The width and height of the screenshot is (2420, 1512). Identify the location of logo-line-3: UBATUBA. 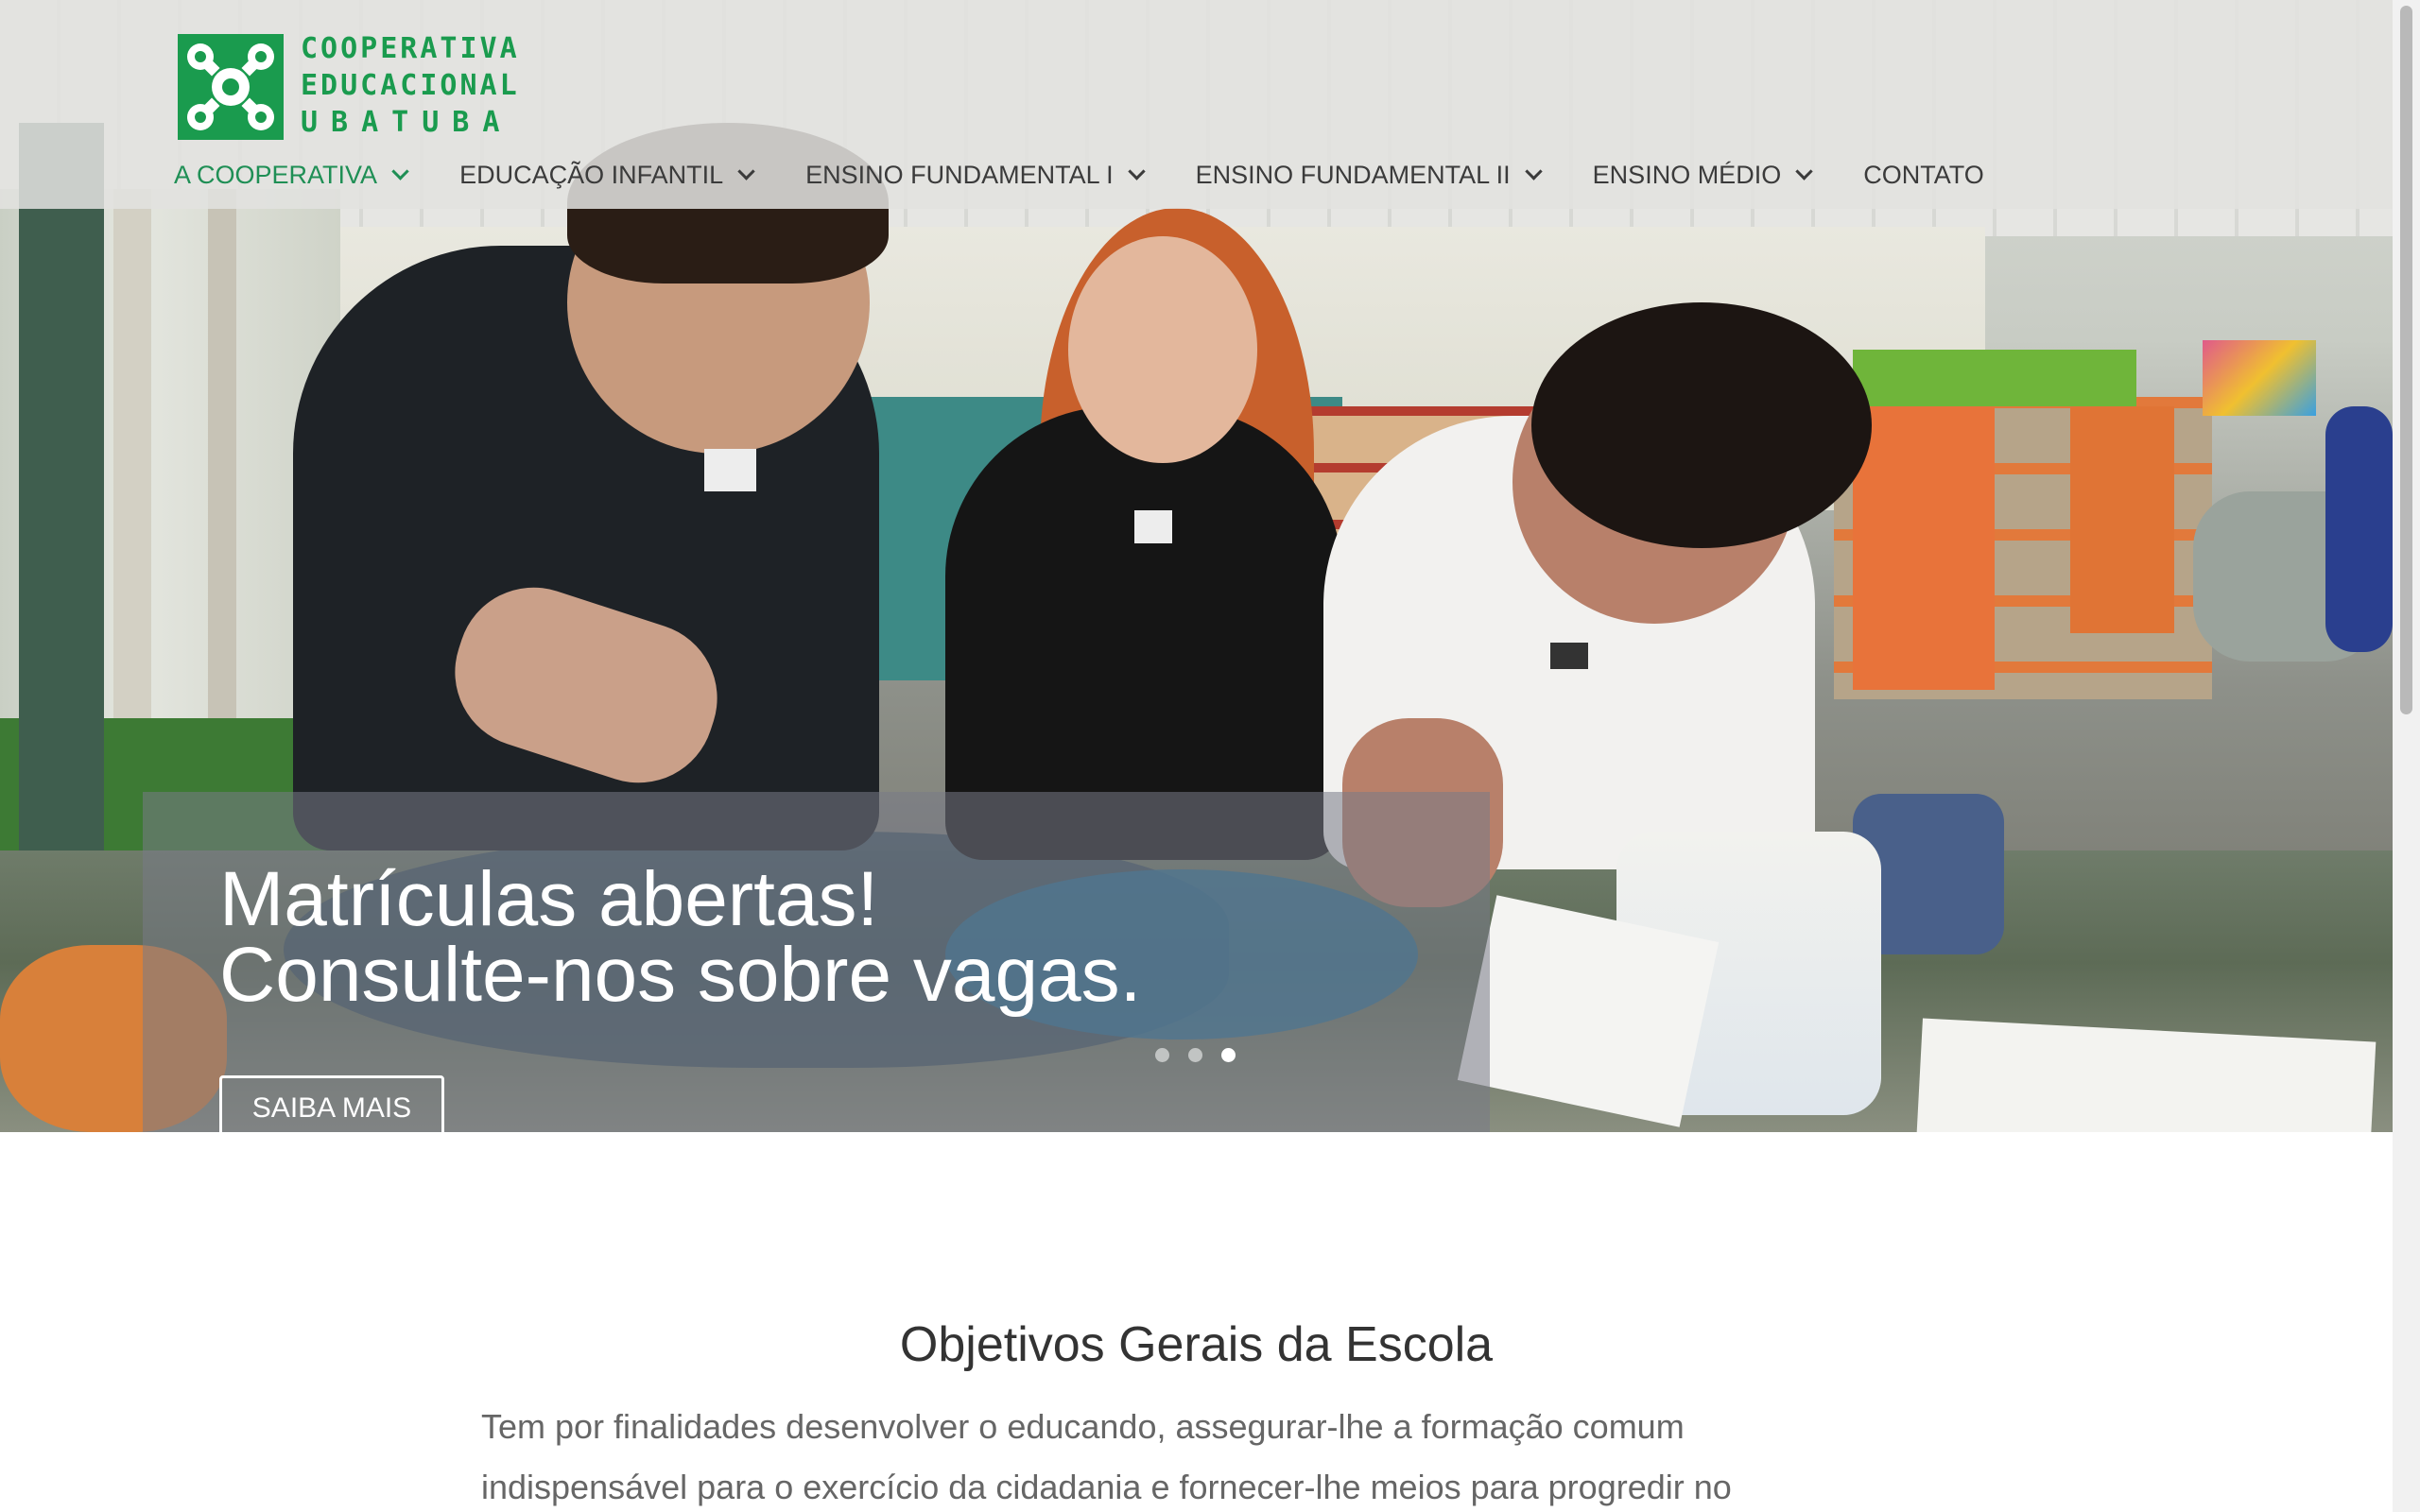
(407, 122).